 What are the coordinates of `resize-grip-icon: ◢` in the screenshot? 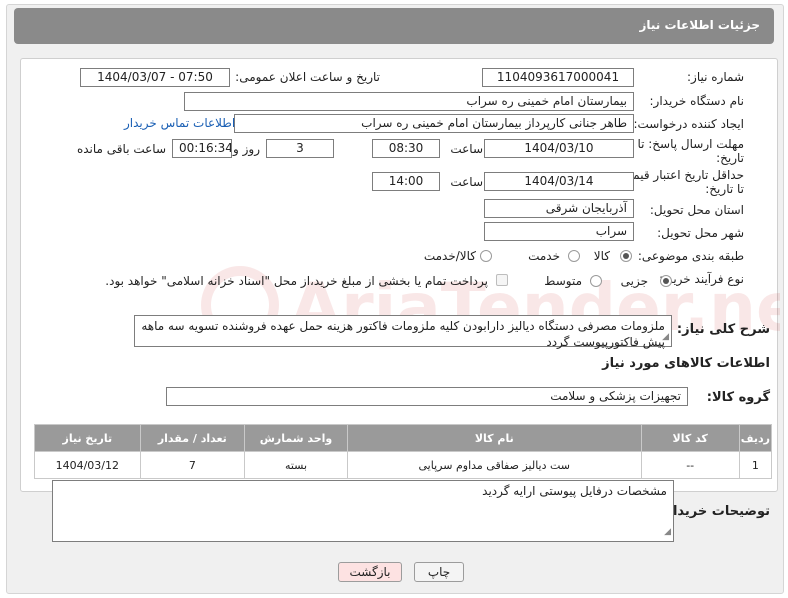 It's located at (665, 337).